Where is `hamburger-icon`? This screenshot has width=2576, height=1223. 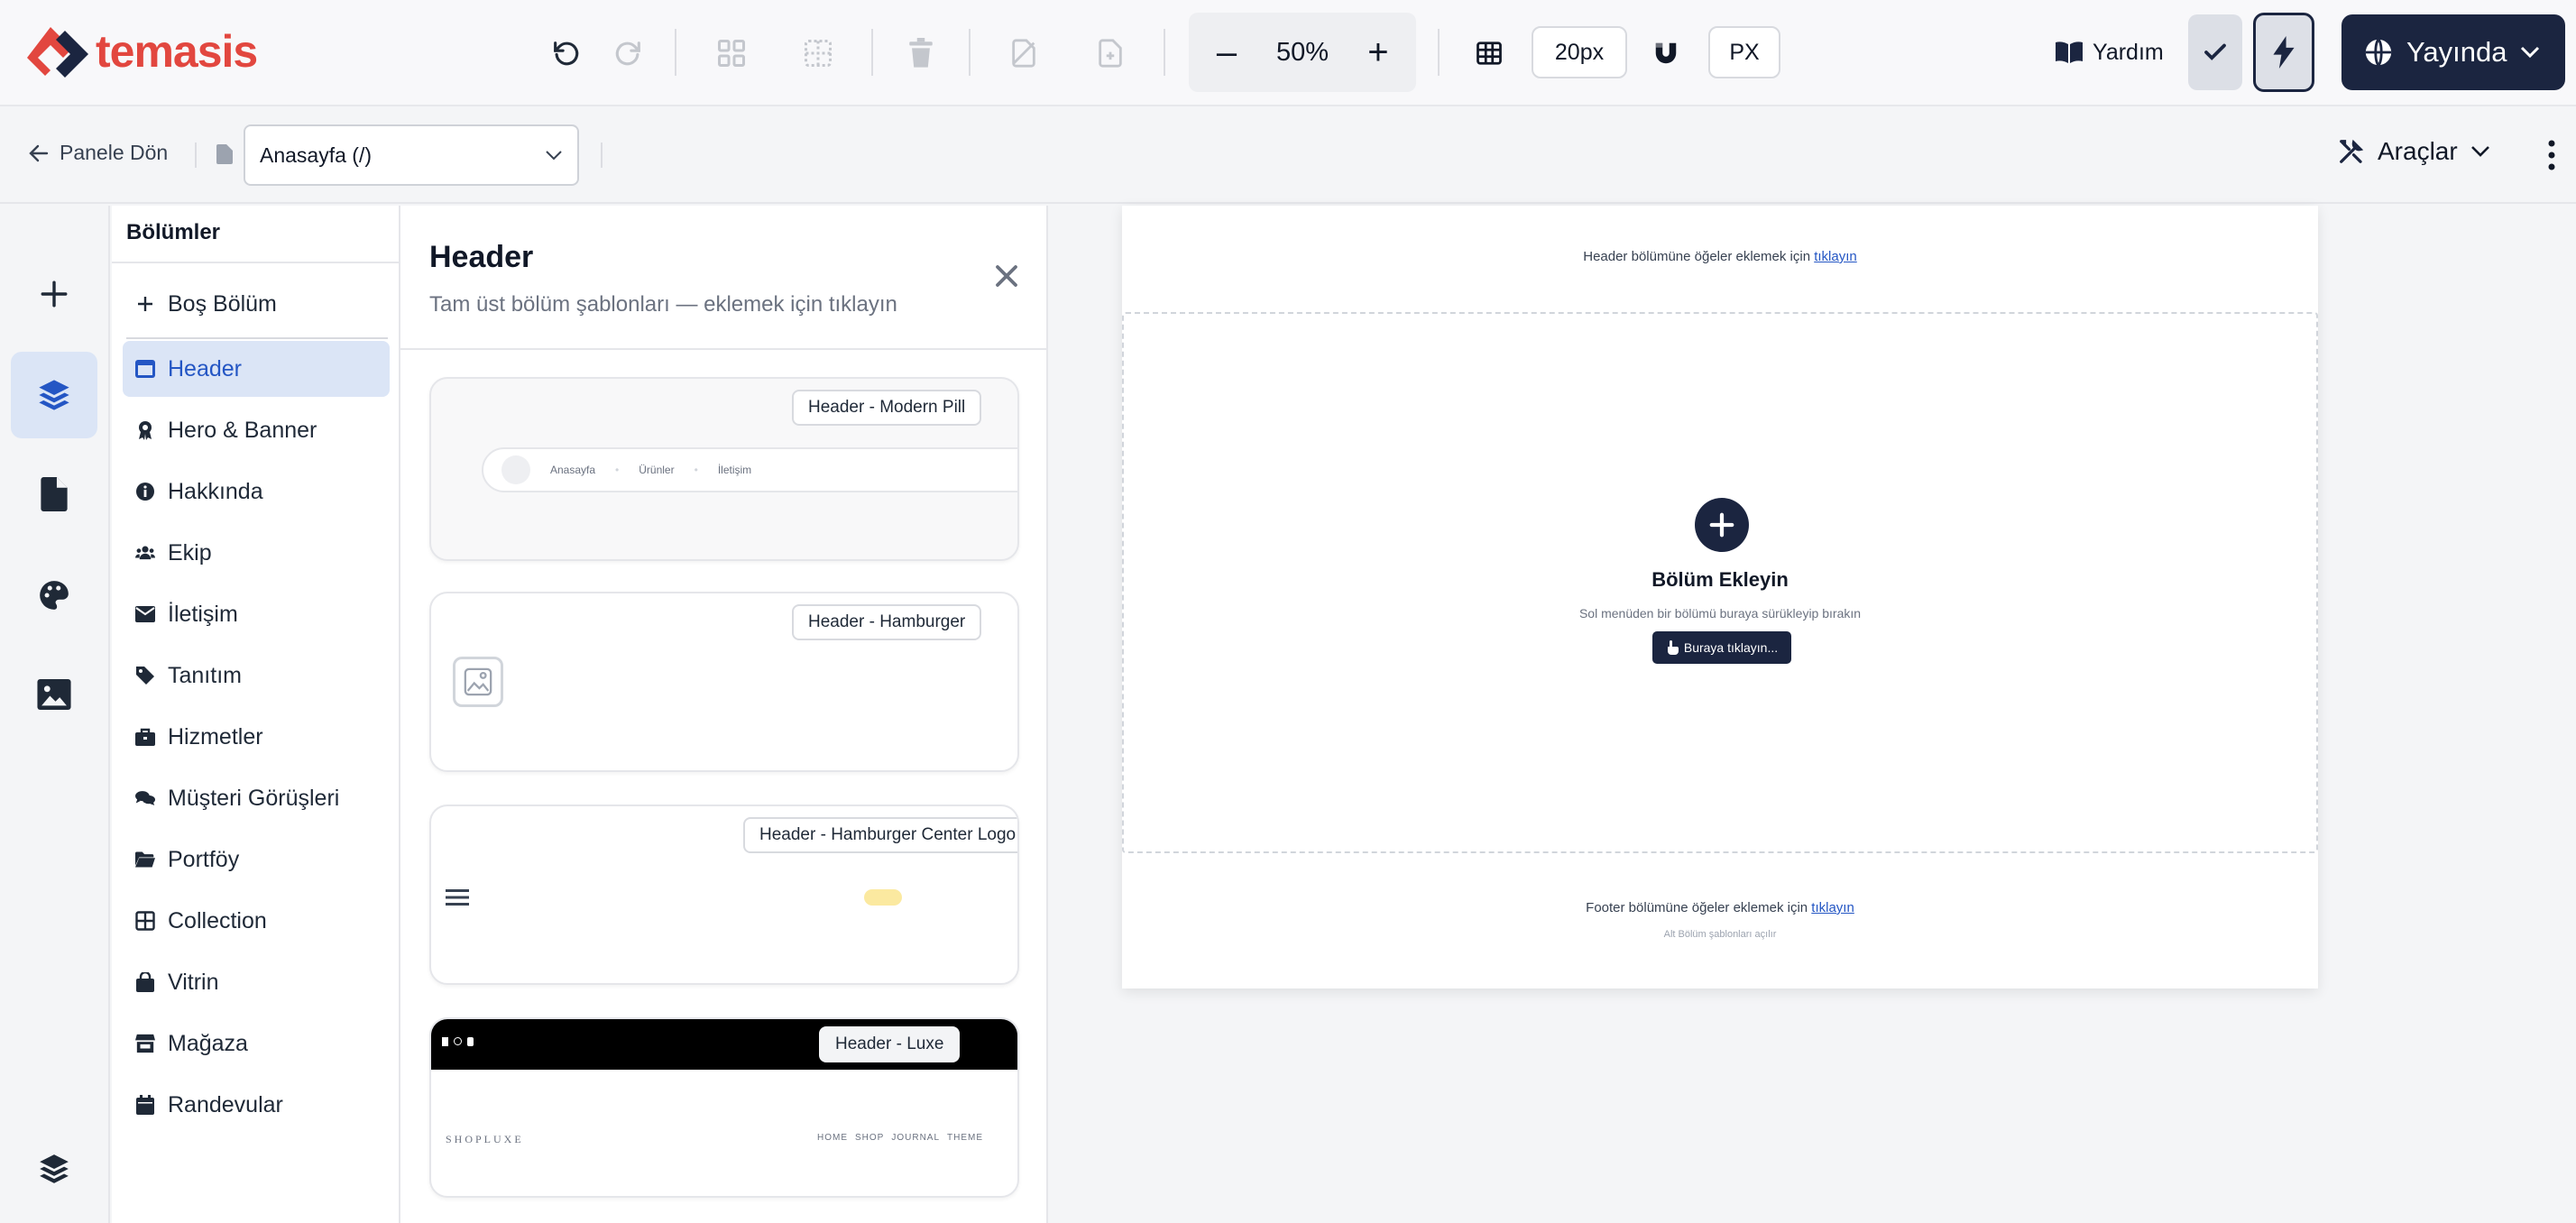 hamburger-icon is located at coordinates (458, 897).